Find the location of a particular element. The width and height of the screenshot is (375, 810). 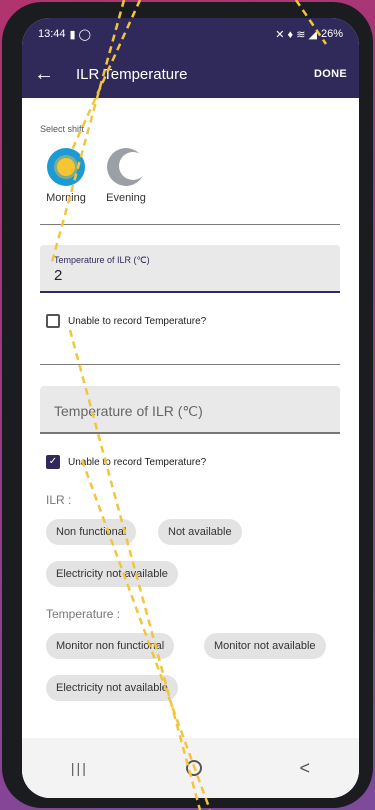

recent-apps-icon: ||| is located at coordinates (79, 768).